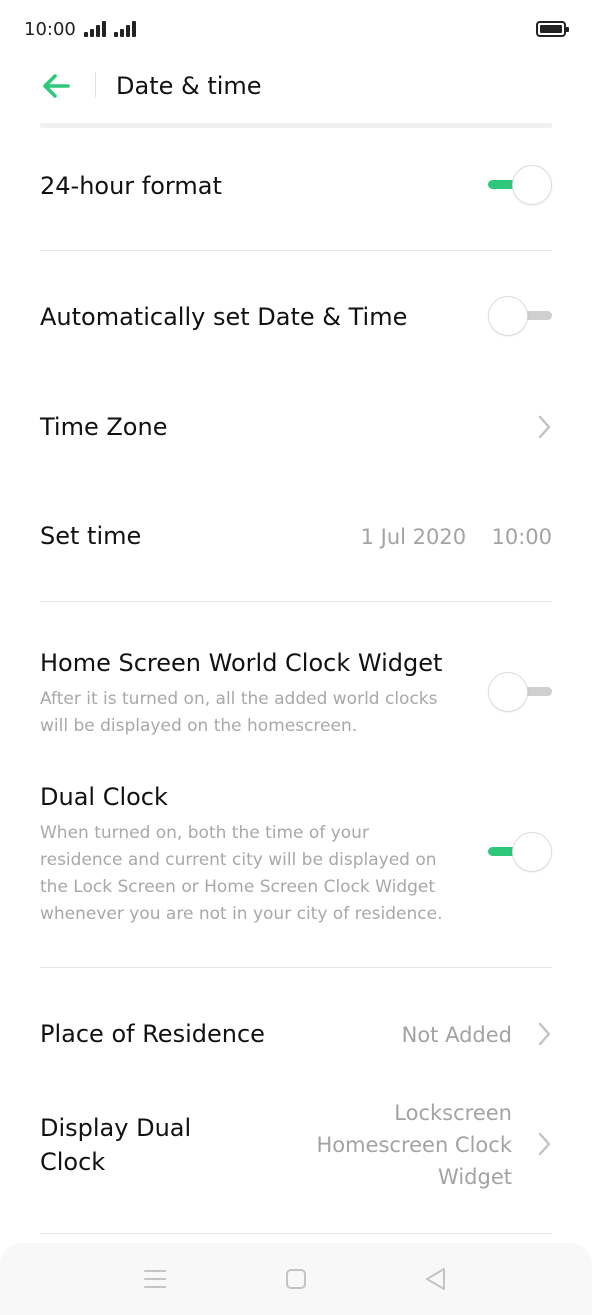 The image size is (592, 1315). I want to click on setting-label: Set time, so click(91, 536).